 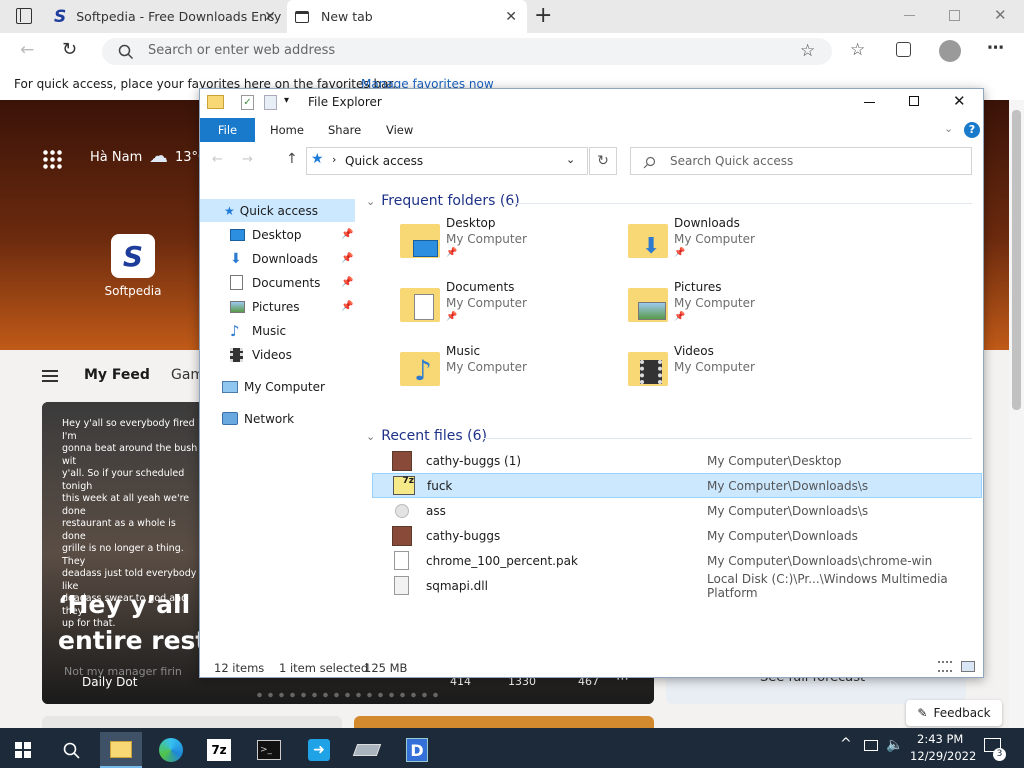 What do you see at coordinates (968, 666) in the screenshot?
I see `large-icons-view-icon` at bounding box center [968, 666].